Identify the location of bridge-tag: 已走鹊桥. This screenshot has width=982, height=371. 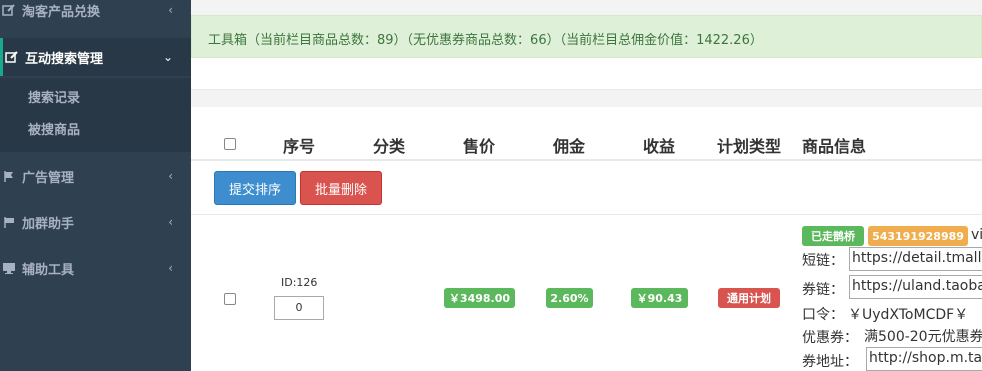
(833, 236).